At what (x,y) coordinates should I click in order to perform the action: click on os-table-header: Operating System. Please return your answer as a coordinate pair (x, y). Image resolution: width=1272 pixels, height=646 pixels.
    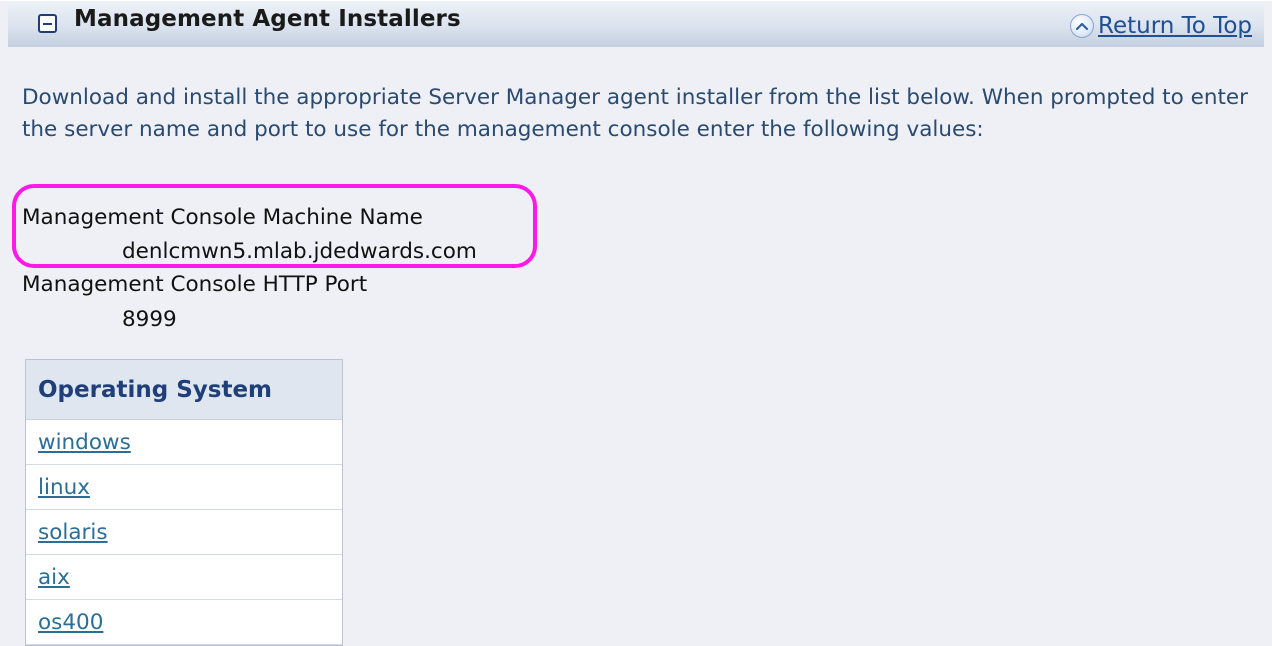
    Looking at the image, I should click on (184, 390).